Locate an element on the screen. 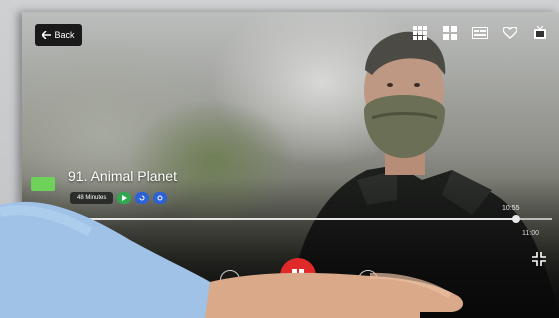  play-pause-button is located at coordinates (298, 276).